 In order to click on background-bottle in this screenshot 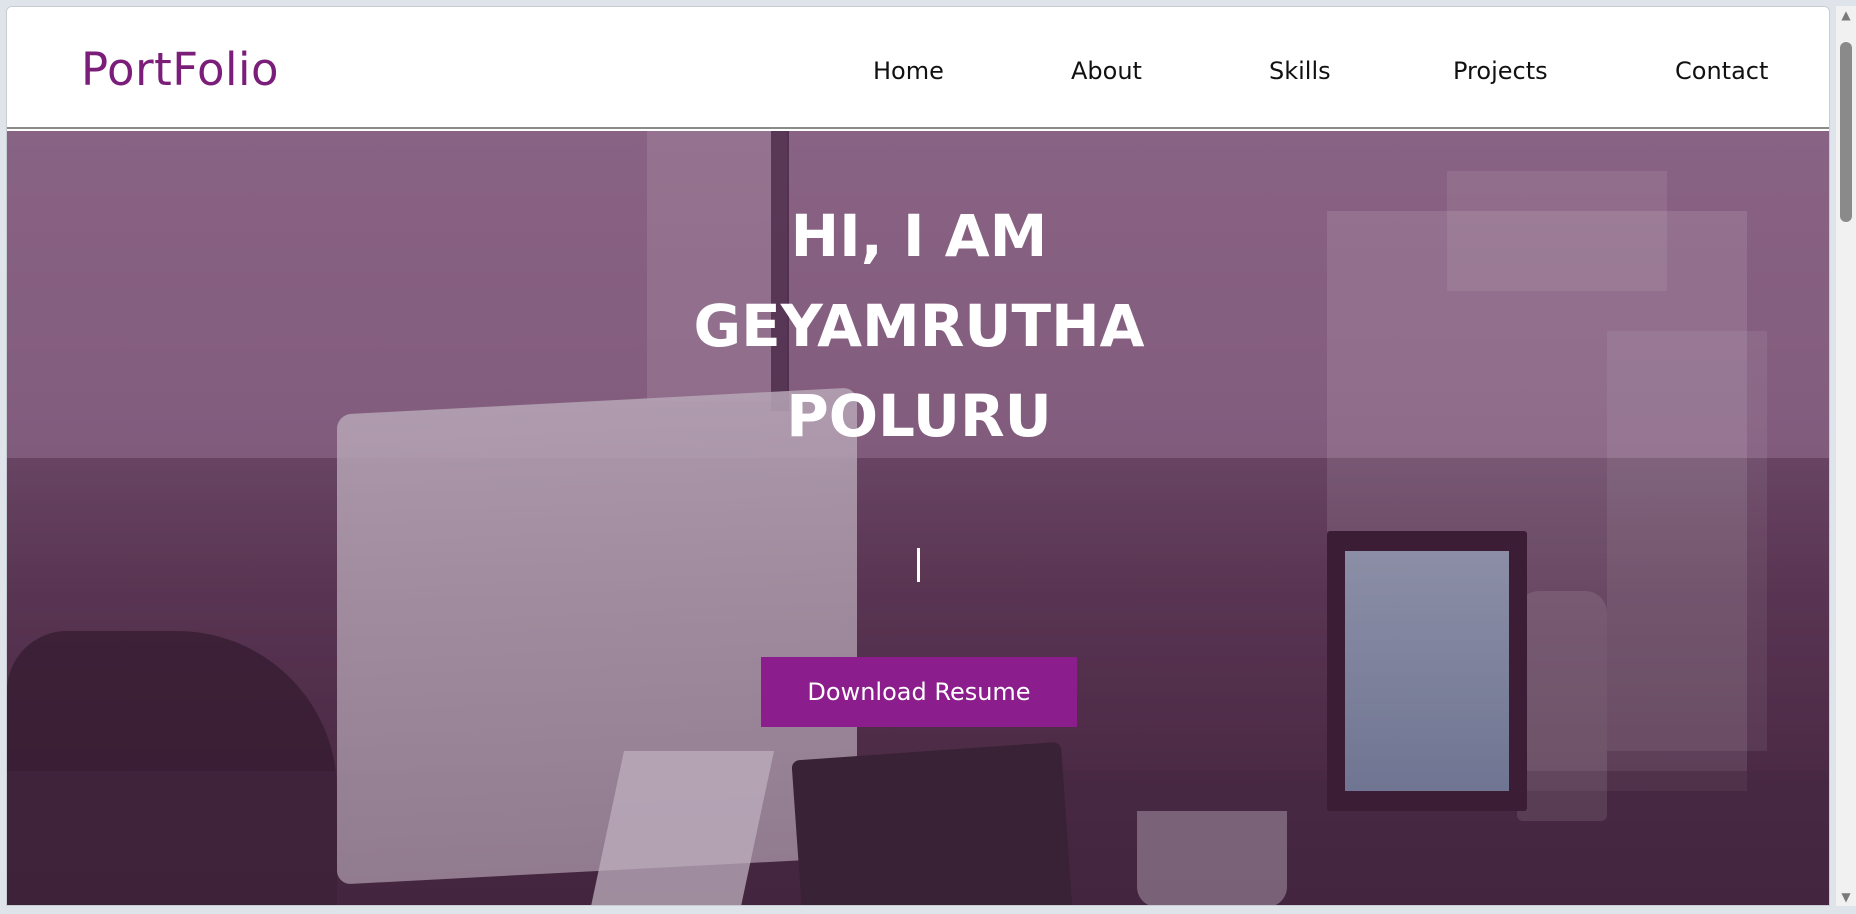, I will do `click(1562, 706)`.